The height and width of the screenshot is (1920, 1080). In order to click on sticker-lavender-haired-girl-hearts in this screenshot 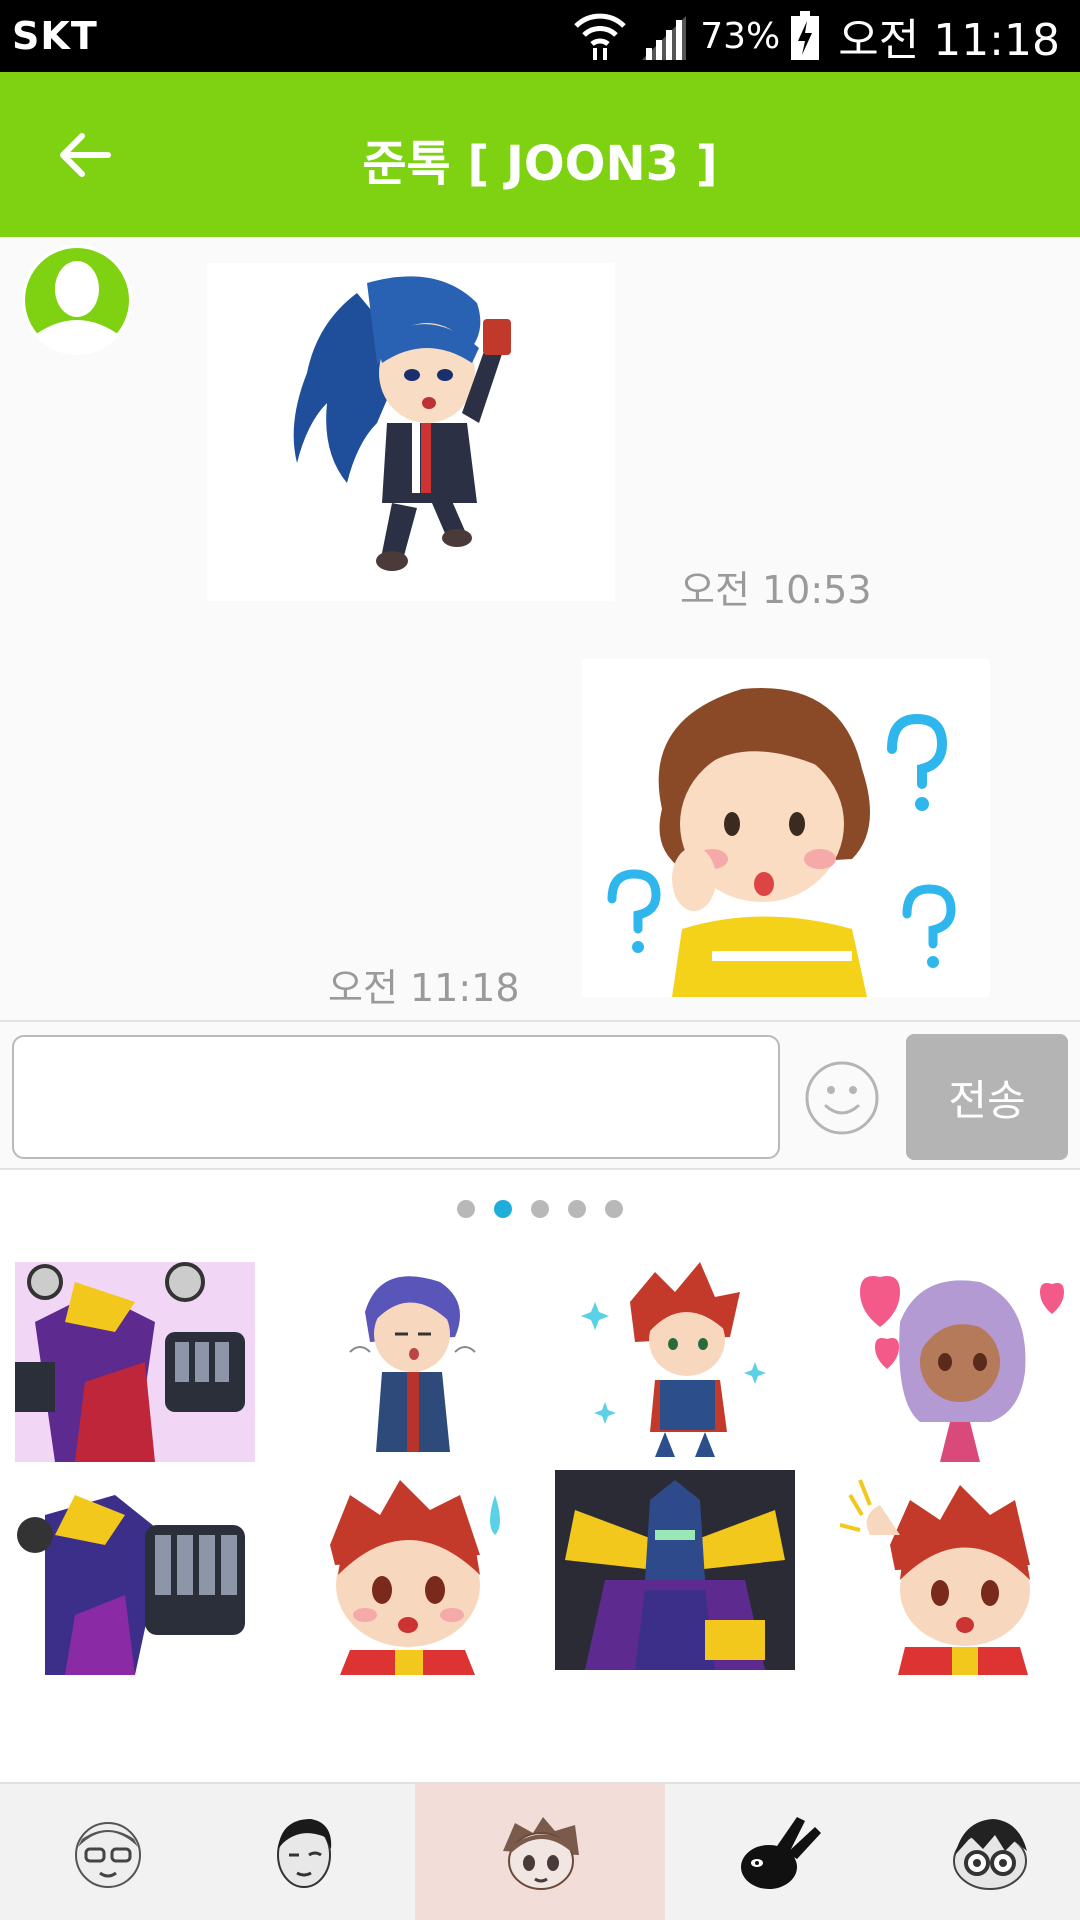, I will do `click(960, 1362)`.